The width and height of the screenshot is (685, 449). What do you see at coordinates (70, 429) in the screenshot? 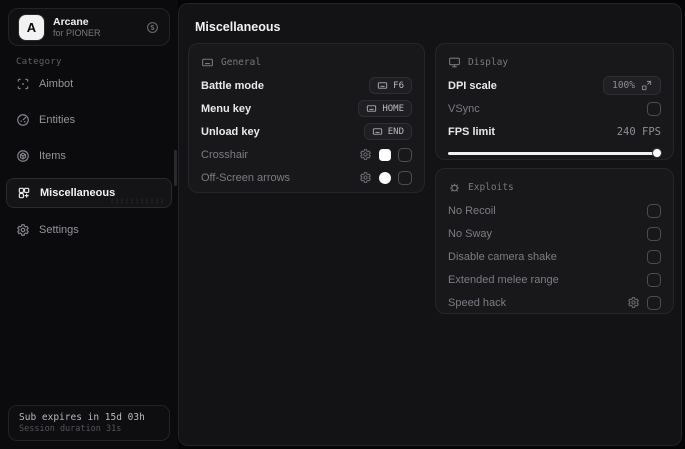
I see `session-duration-text: Session duration 31s` at bounding box center [70, 429].